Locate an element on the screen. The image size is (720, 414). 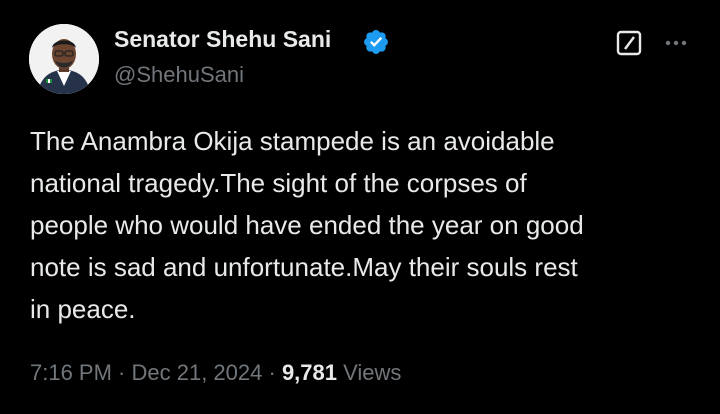
views-label: Views is located at coordinates (372, 372).